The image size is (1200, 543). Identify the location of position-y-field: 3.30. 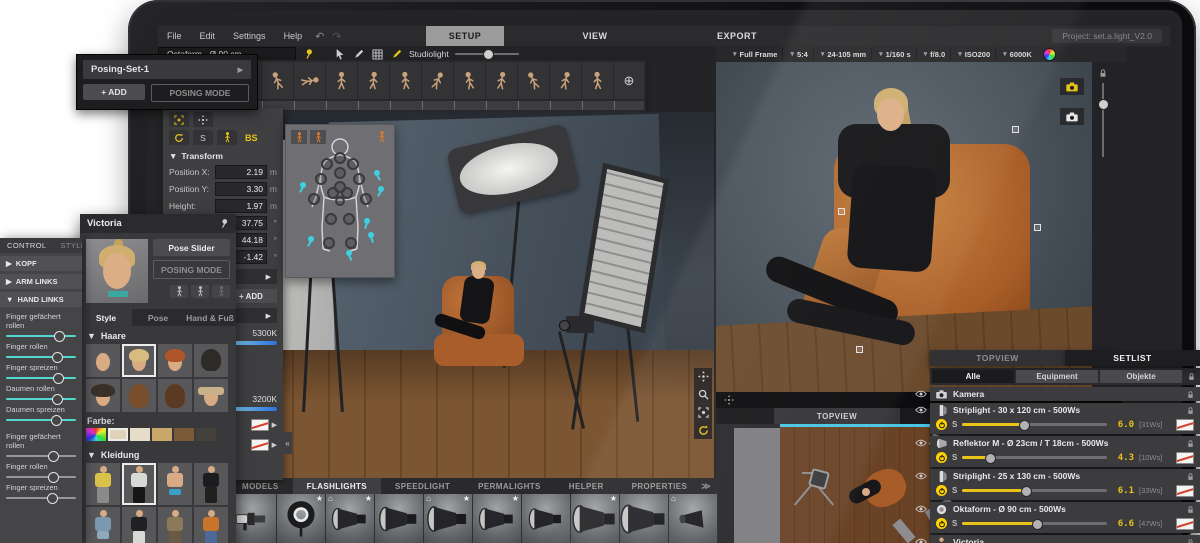
(241, 189).